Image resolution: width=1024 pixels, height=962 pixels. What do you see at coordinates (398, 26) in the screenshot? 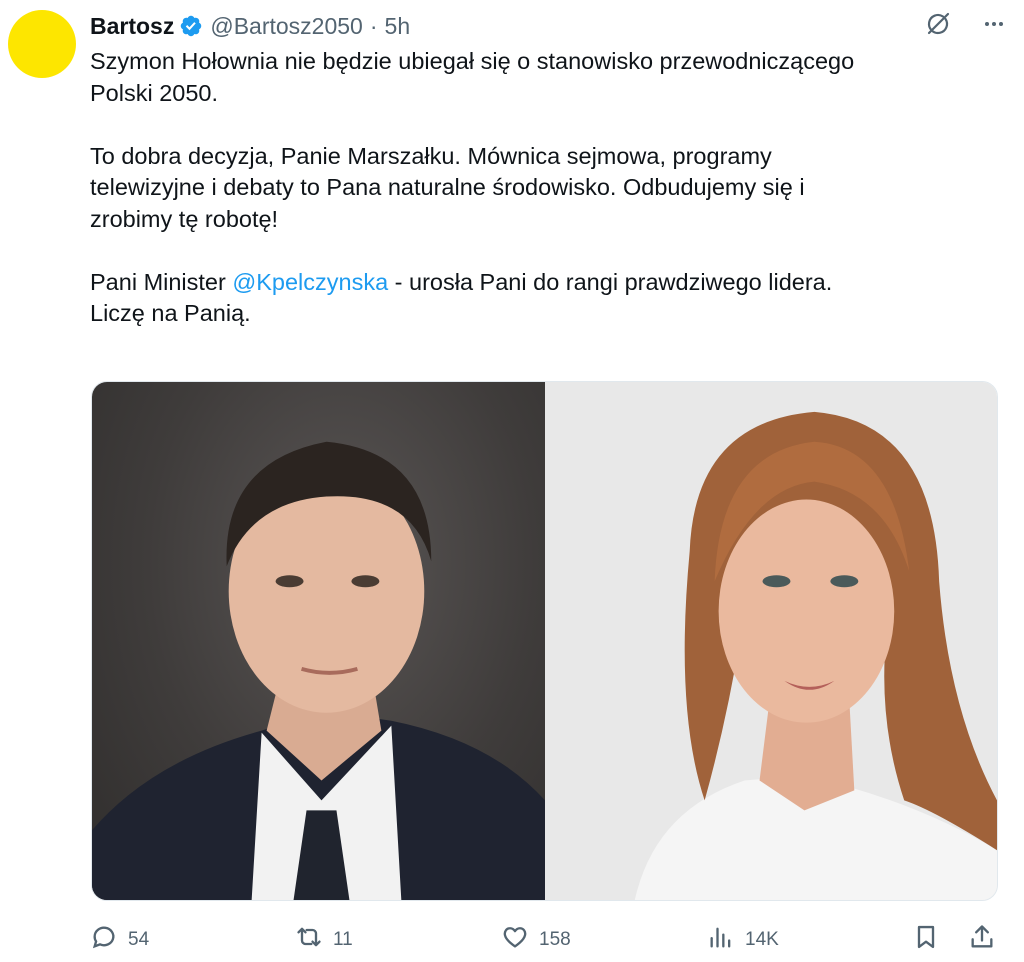
I see `tweet-time: 5h` at bounding box center [398, 26].